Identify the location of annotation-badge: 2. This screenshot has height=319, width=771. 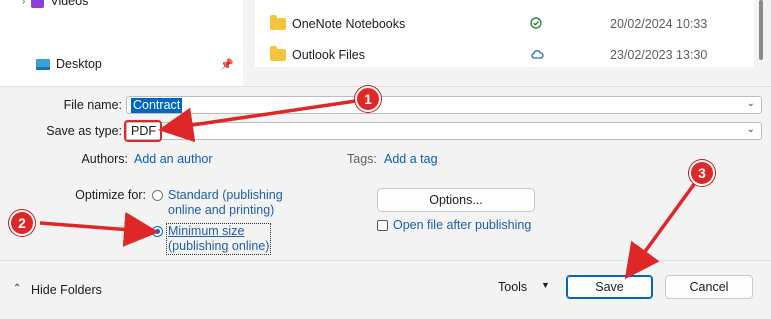
(22, 223).